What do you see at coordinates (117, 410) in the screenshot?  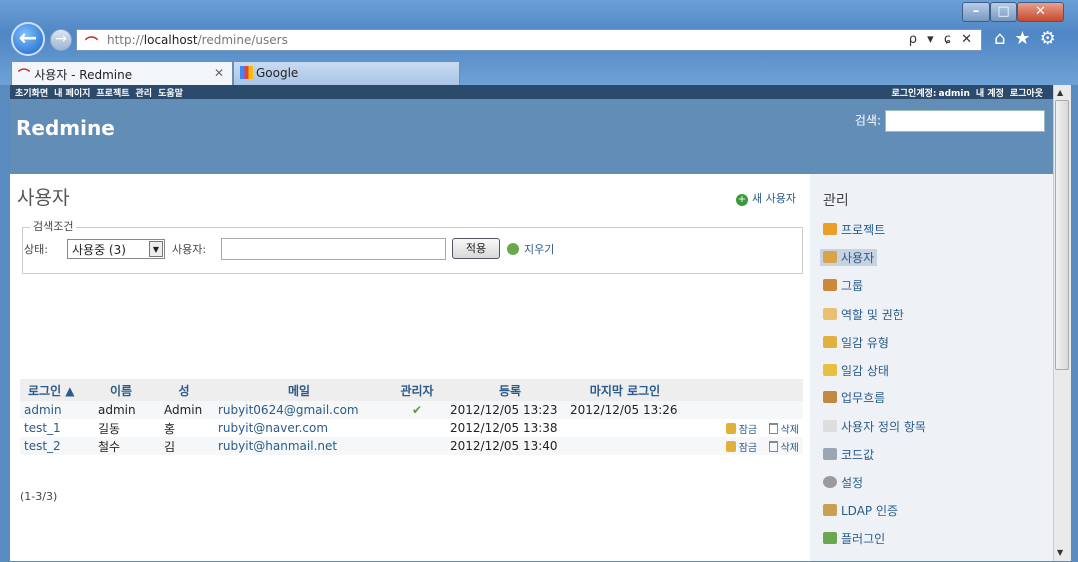 I see `cell-firstname: admin` at bounding box center [117, 410].